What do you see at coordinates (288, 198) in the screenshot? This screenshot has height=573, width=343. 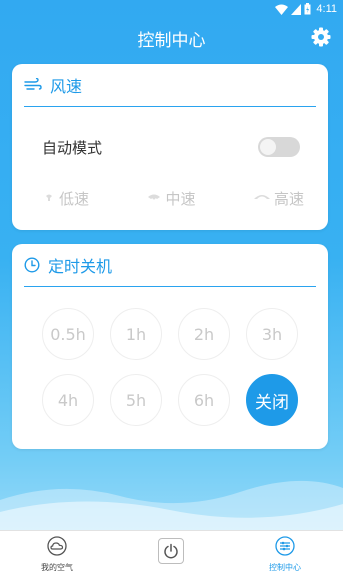 I see `speed-high-label: 高速` at bounding box center [288, 198].